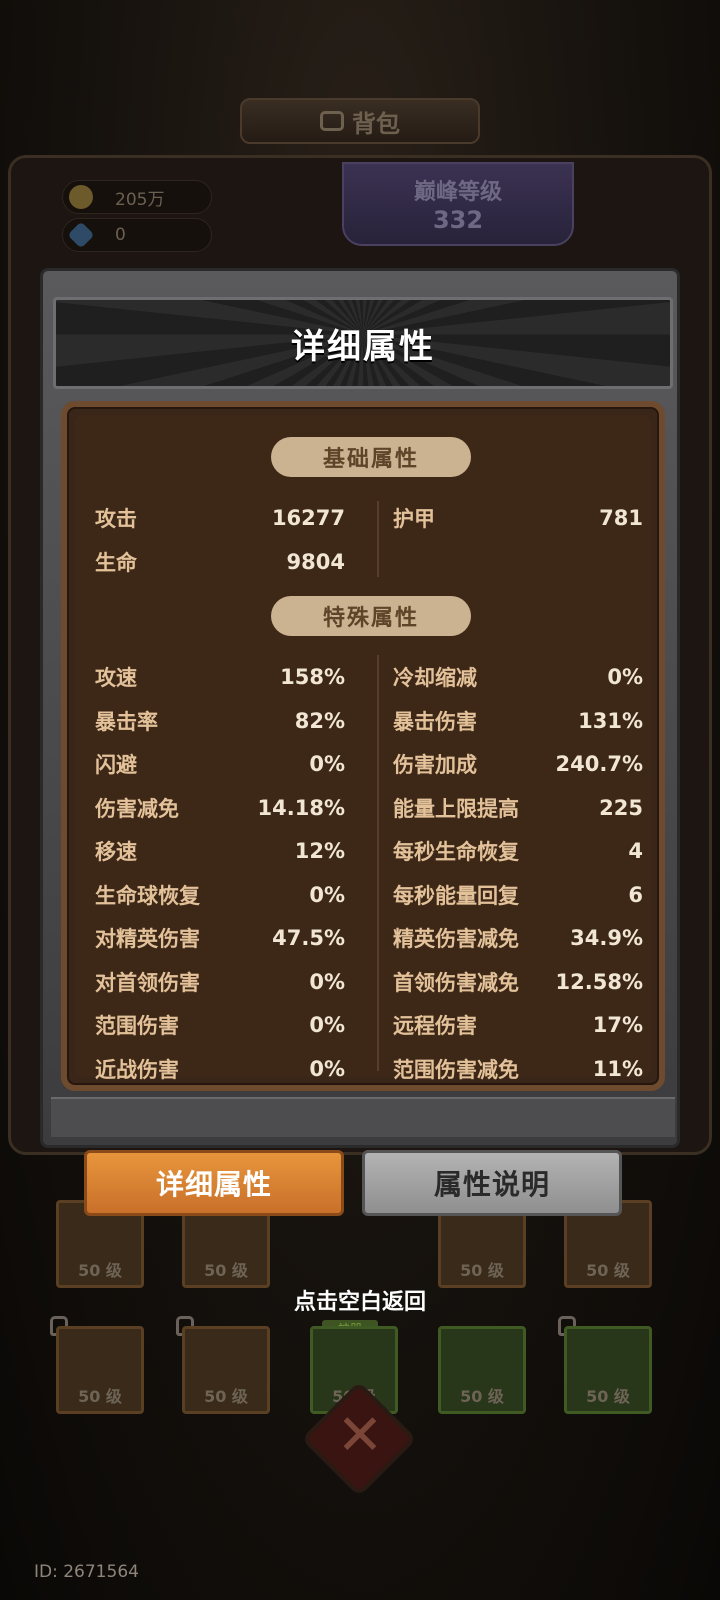 This screenshot has width=720, height=1600. What do you see at coordinates (116, 563) in the screenshot?
I see `stat-label: 生命` at bounding box center [116, 563].